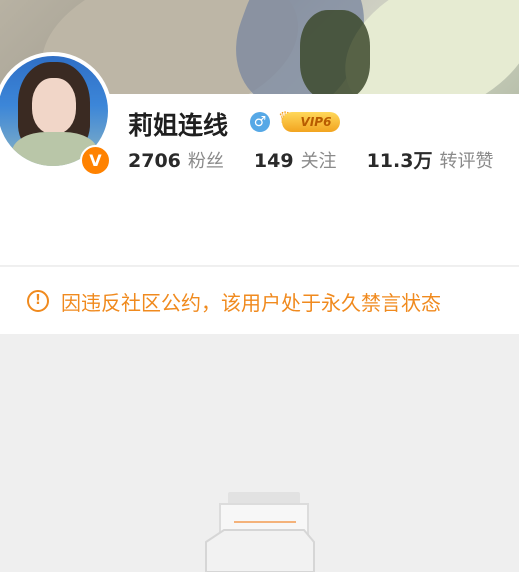 The width and height of the screenshot is (519, 572). What do you see at coordinates (251, 302) in the screenshot?
I see `ban-notice-text: 因违反社区公约，该用户处于永久禁言状态` at bounding box center [251, 302].